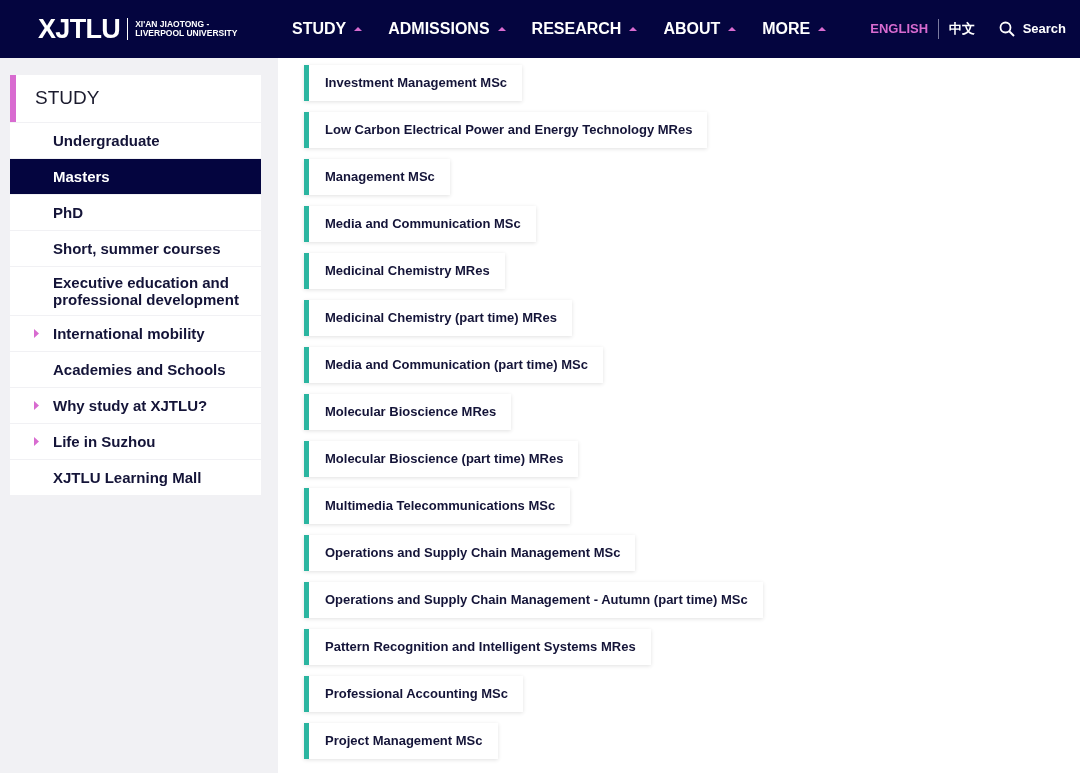 This screenshot has height=773, width=1080. Describe the element at coordinates (135, 405) in the screenshot. I see `sidebar-item: Why study at XJTLU?` at that location.